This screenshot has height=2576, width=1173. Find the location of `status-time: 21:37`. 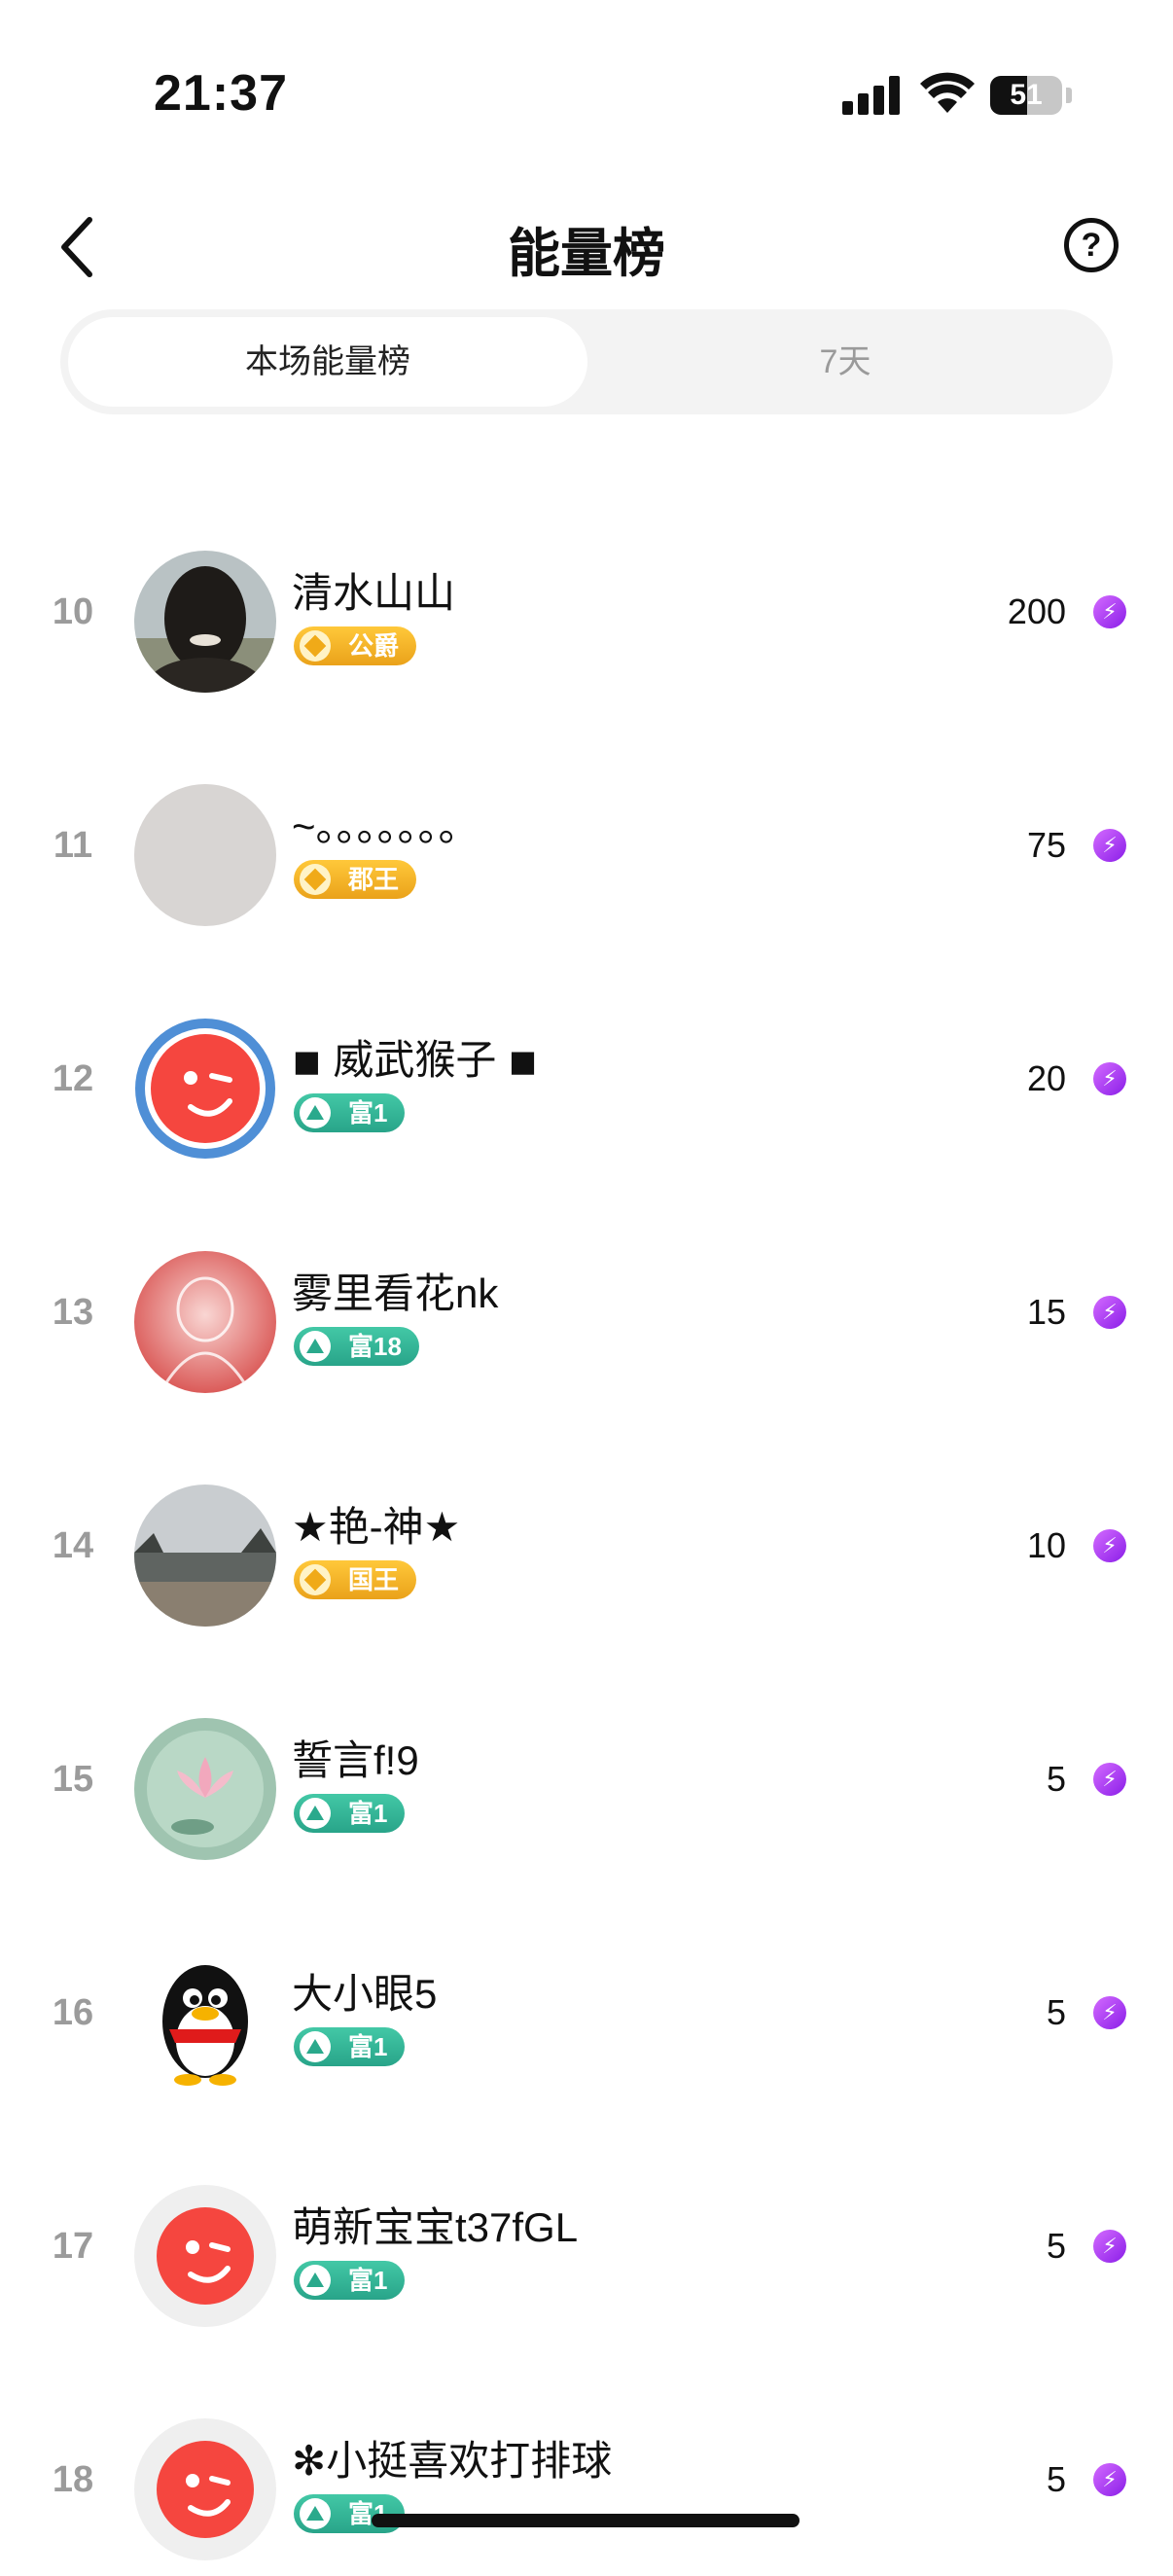

status-time: 21:37 is located at coordinates (221, 93).